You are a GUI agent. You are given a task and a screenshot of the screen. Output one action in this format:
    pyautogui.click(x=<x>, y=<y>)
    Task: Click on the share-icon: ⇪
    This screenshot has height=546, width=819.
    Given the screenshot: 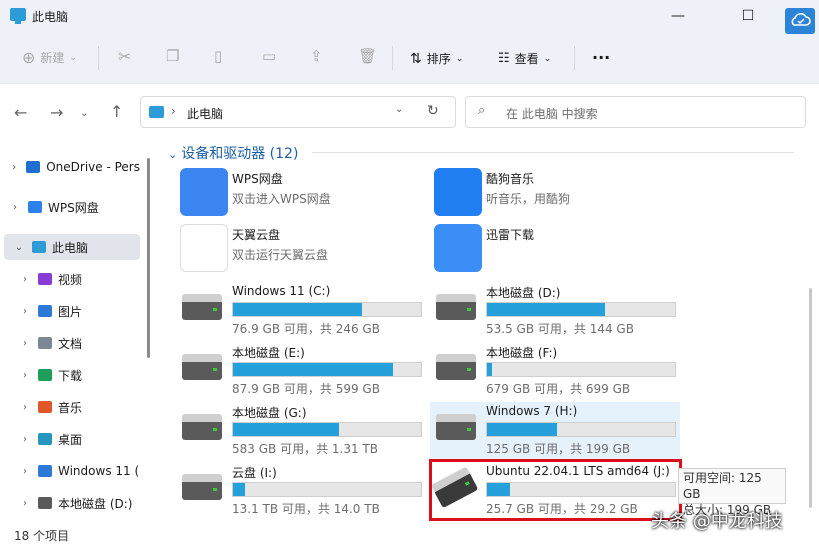 What is the action you would take?
    pyautogui.click(x=316, y=56)
    